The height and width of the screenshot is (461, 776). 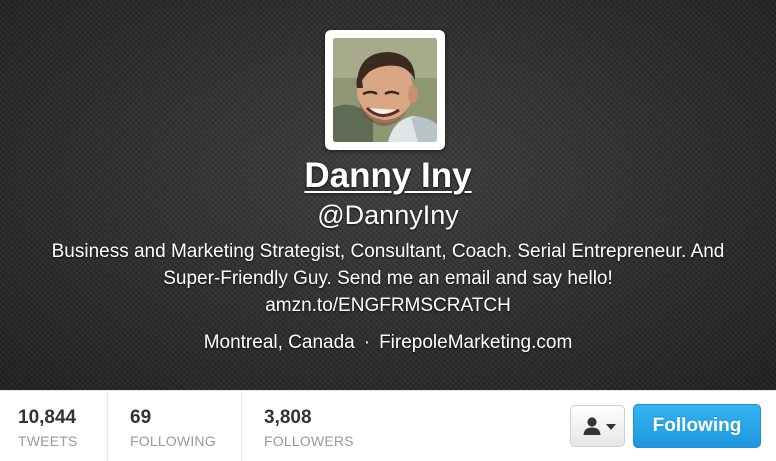 What do you see at coordinates (592, 426) in the screenshot?
I see `user-icon` at bounding box center [592, 426].